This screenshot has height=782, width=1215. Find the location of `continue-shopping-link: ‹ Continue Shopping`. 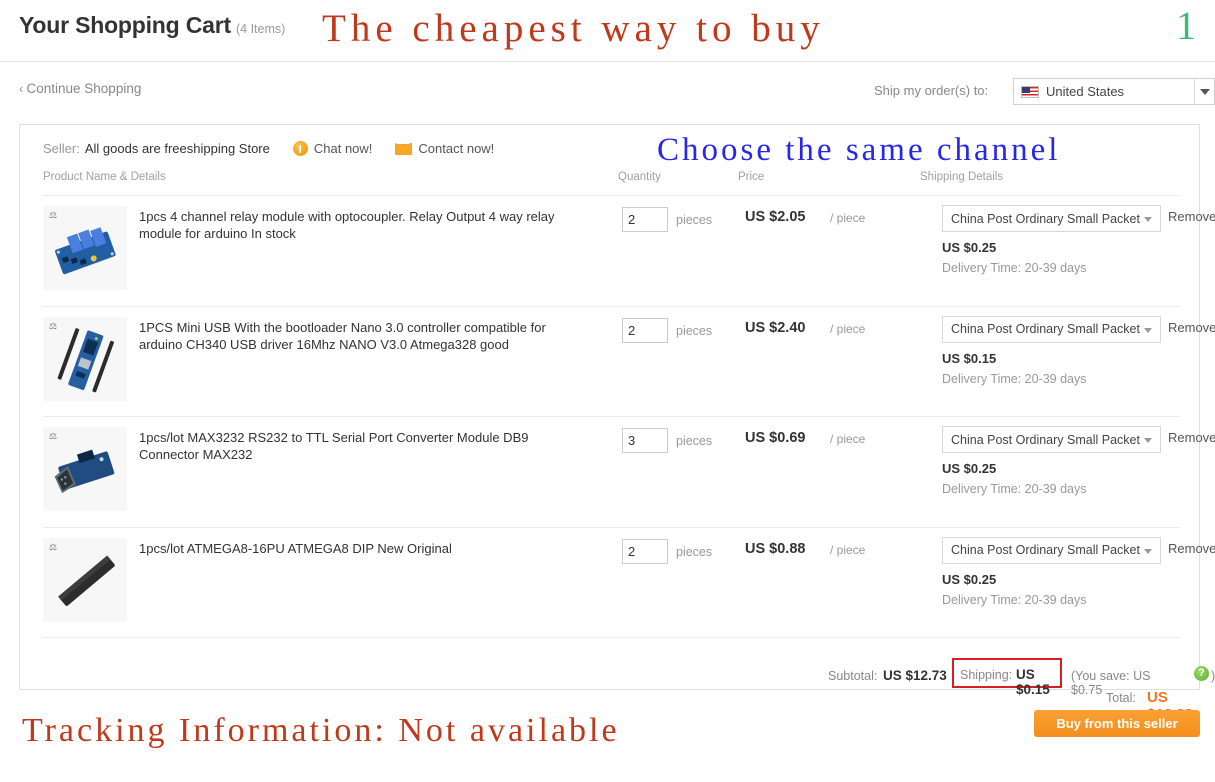

continue-shopping-link: ‹ Continue Shopping is located at coordinates (80, 88).